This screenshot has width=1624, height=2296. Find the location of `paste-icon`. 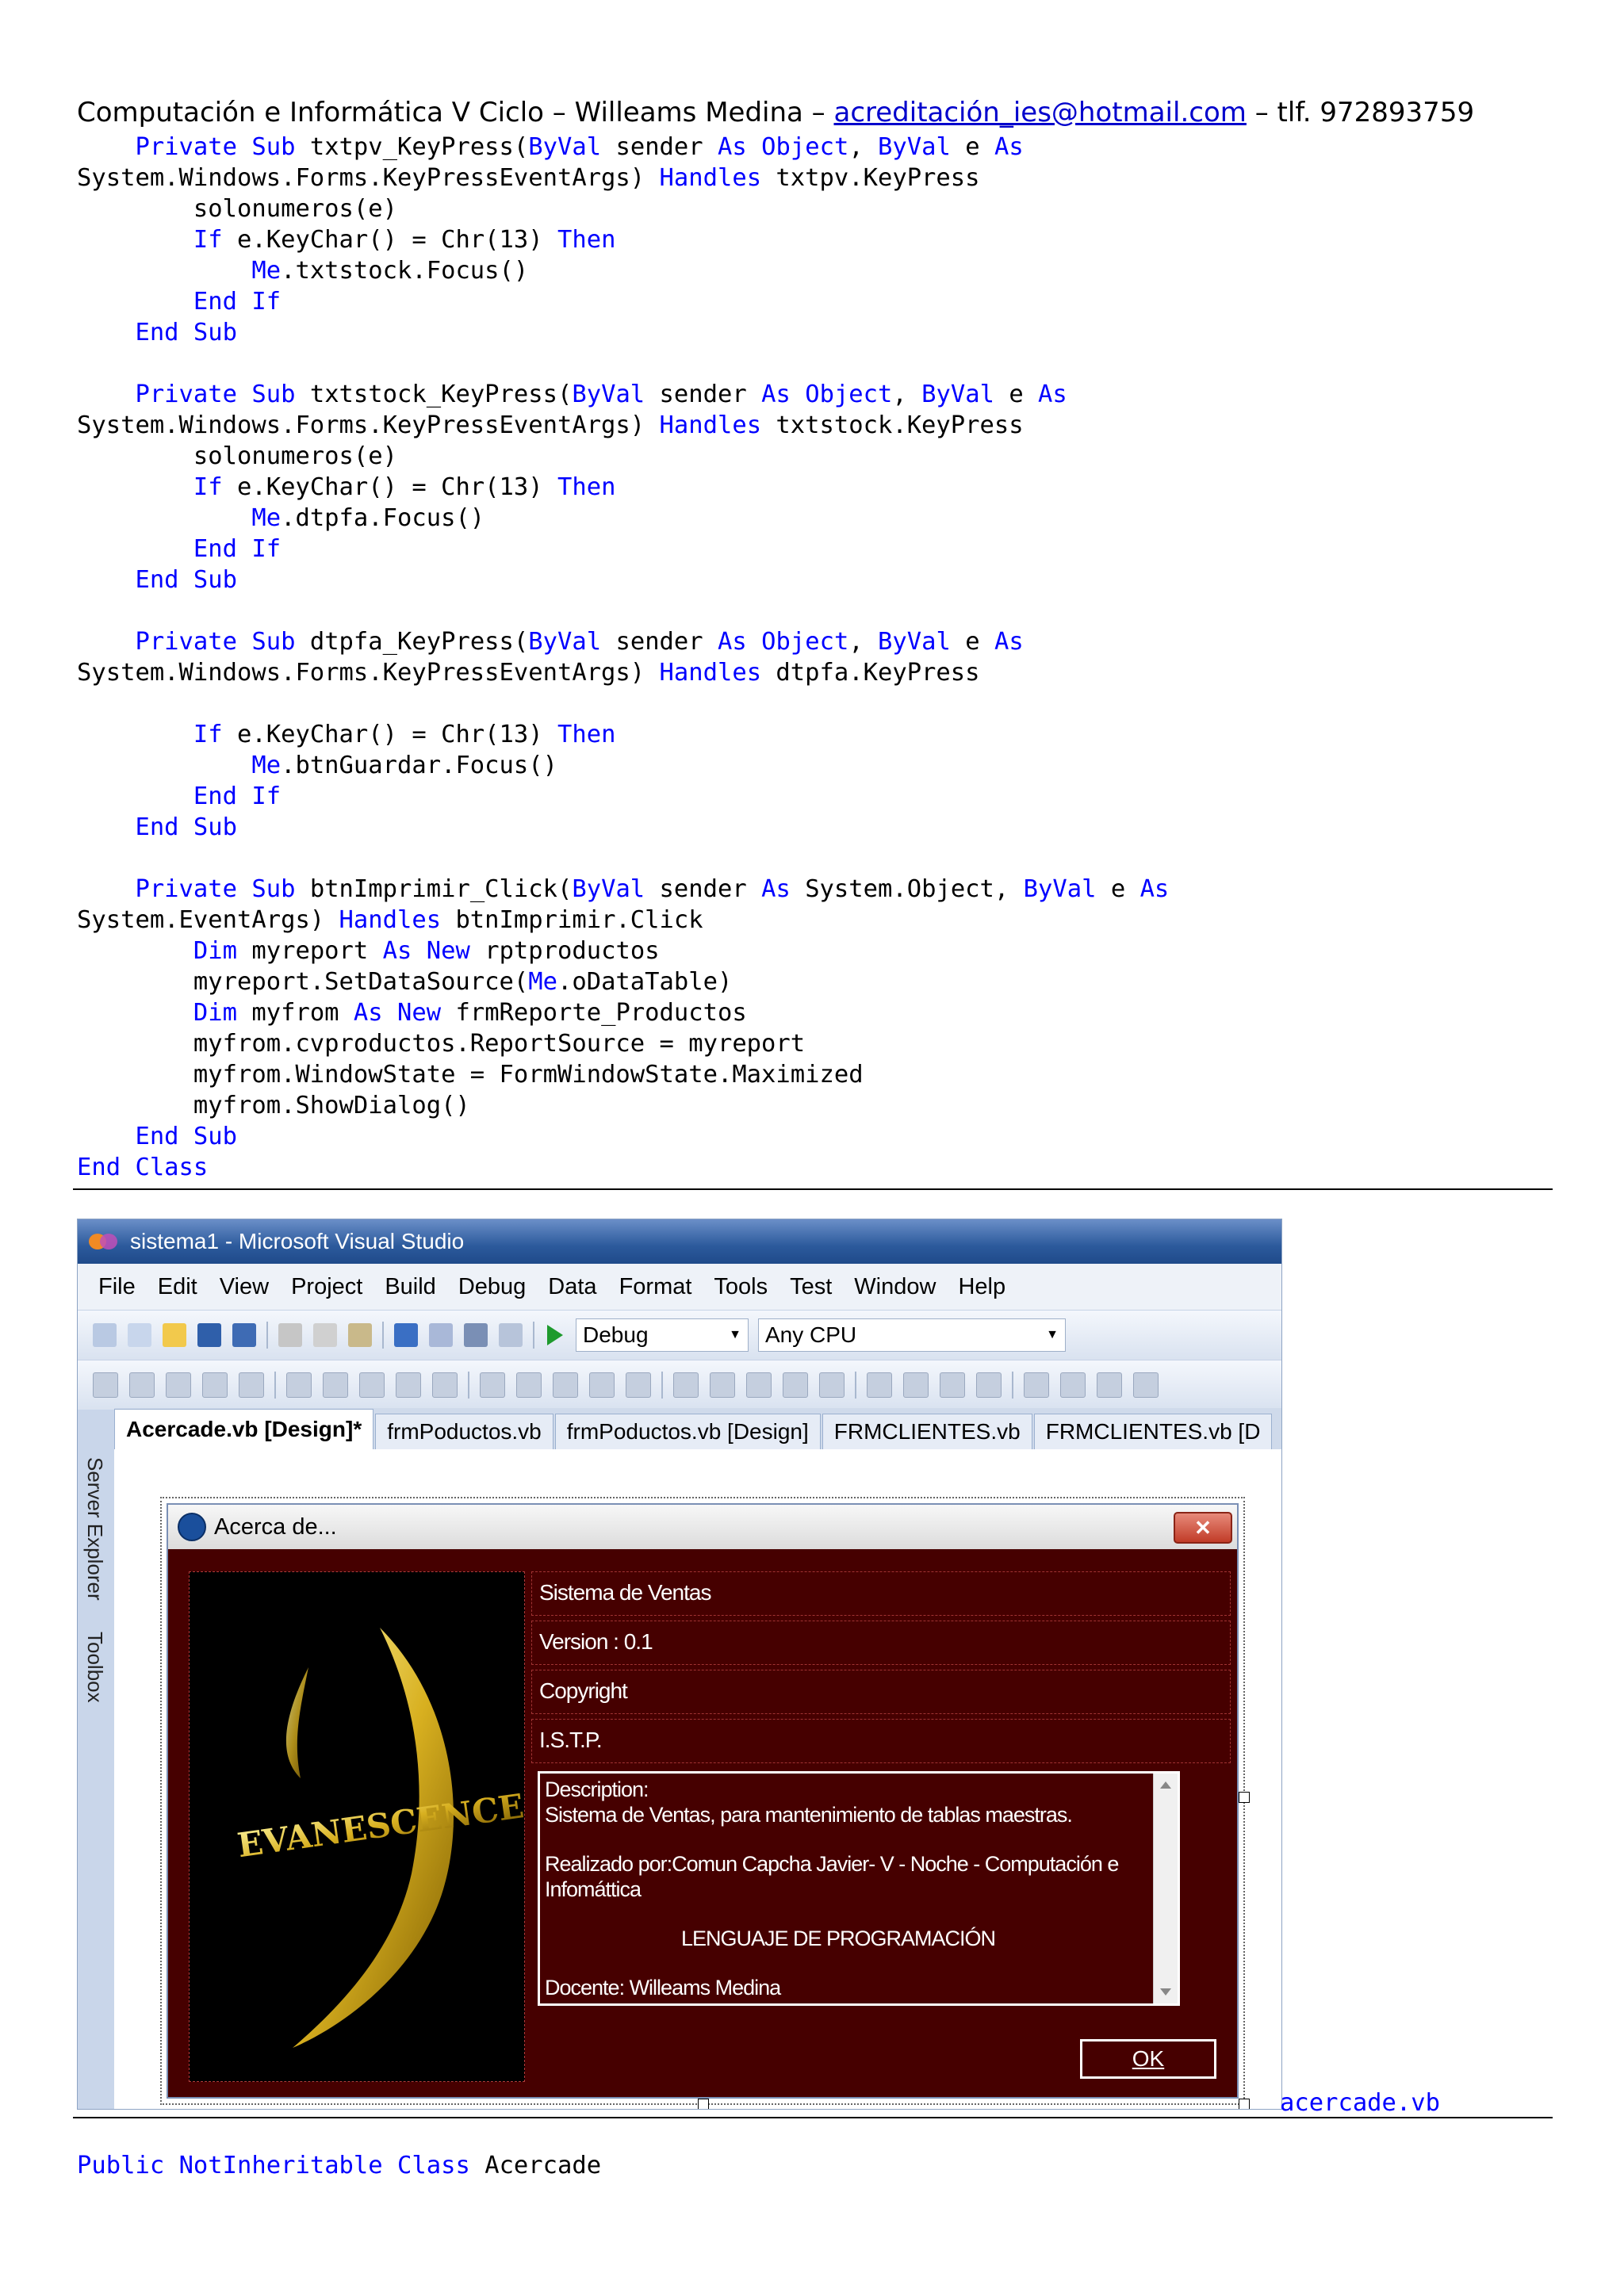

paste-icon is located at coordinates (360, 1335).